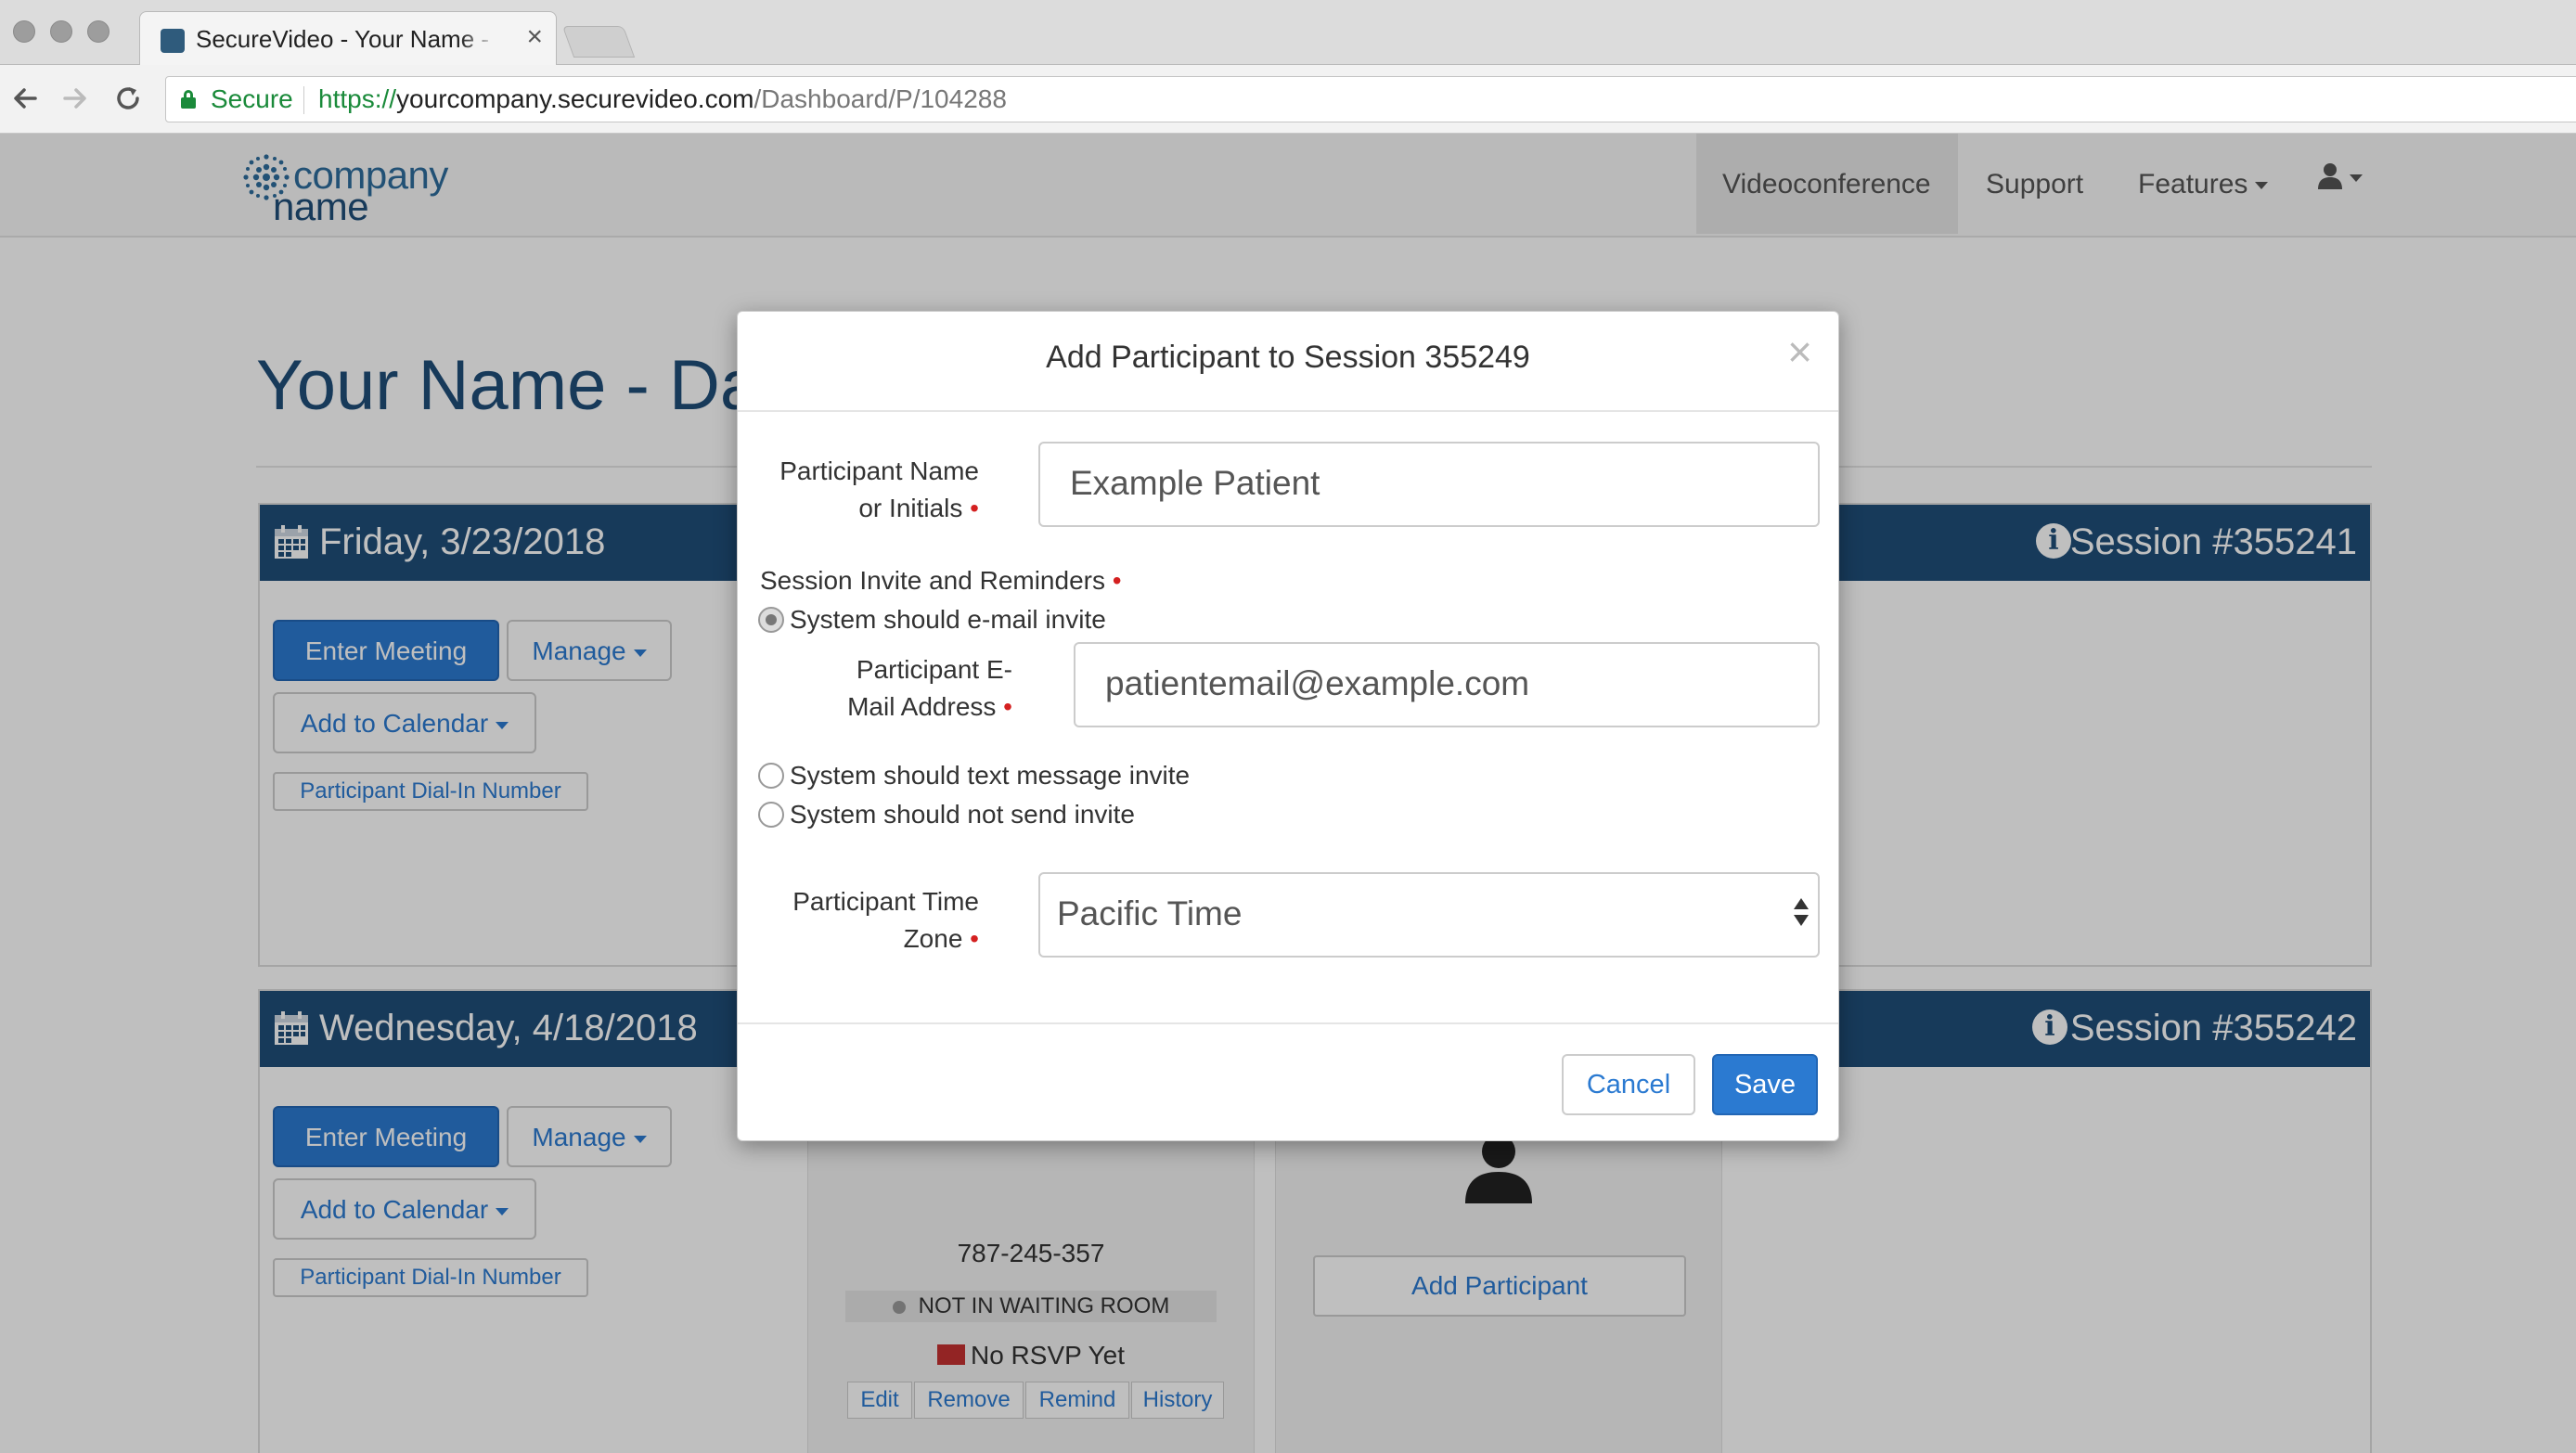 Image resolution: width=2576 pixels, height=1453 pixels. What do you see at coordinates (1288, 1023) in the screenshot?
I see `modal-footer-divider` at bounding box center [1288, 1023].